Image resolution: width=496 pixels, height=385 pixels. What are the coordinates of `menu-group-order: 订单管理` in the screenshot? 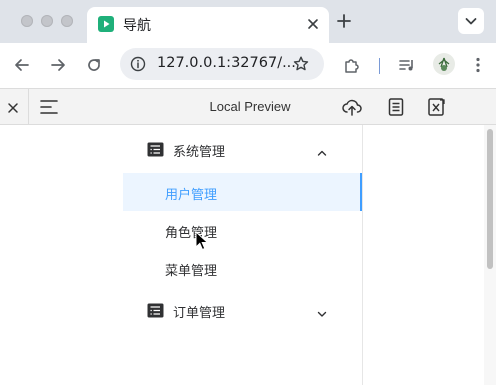 It's located at (181, 311).